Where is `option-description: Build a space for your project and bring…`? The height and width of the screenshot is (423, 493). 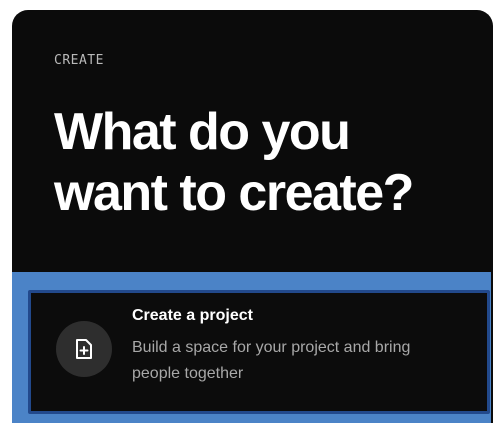 option-description: Build a space for your project and bring… is located at coordinates (271, 360).